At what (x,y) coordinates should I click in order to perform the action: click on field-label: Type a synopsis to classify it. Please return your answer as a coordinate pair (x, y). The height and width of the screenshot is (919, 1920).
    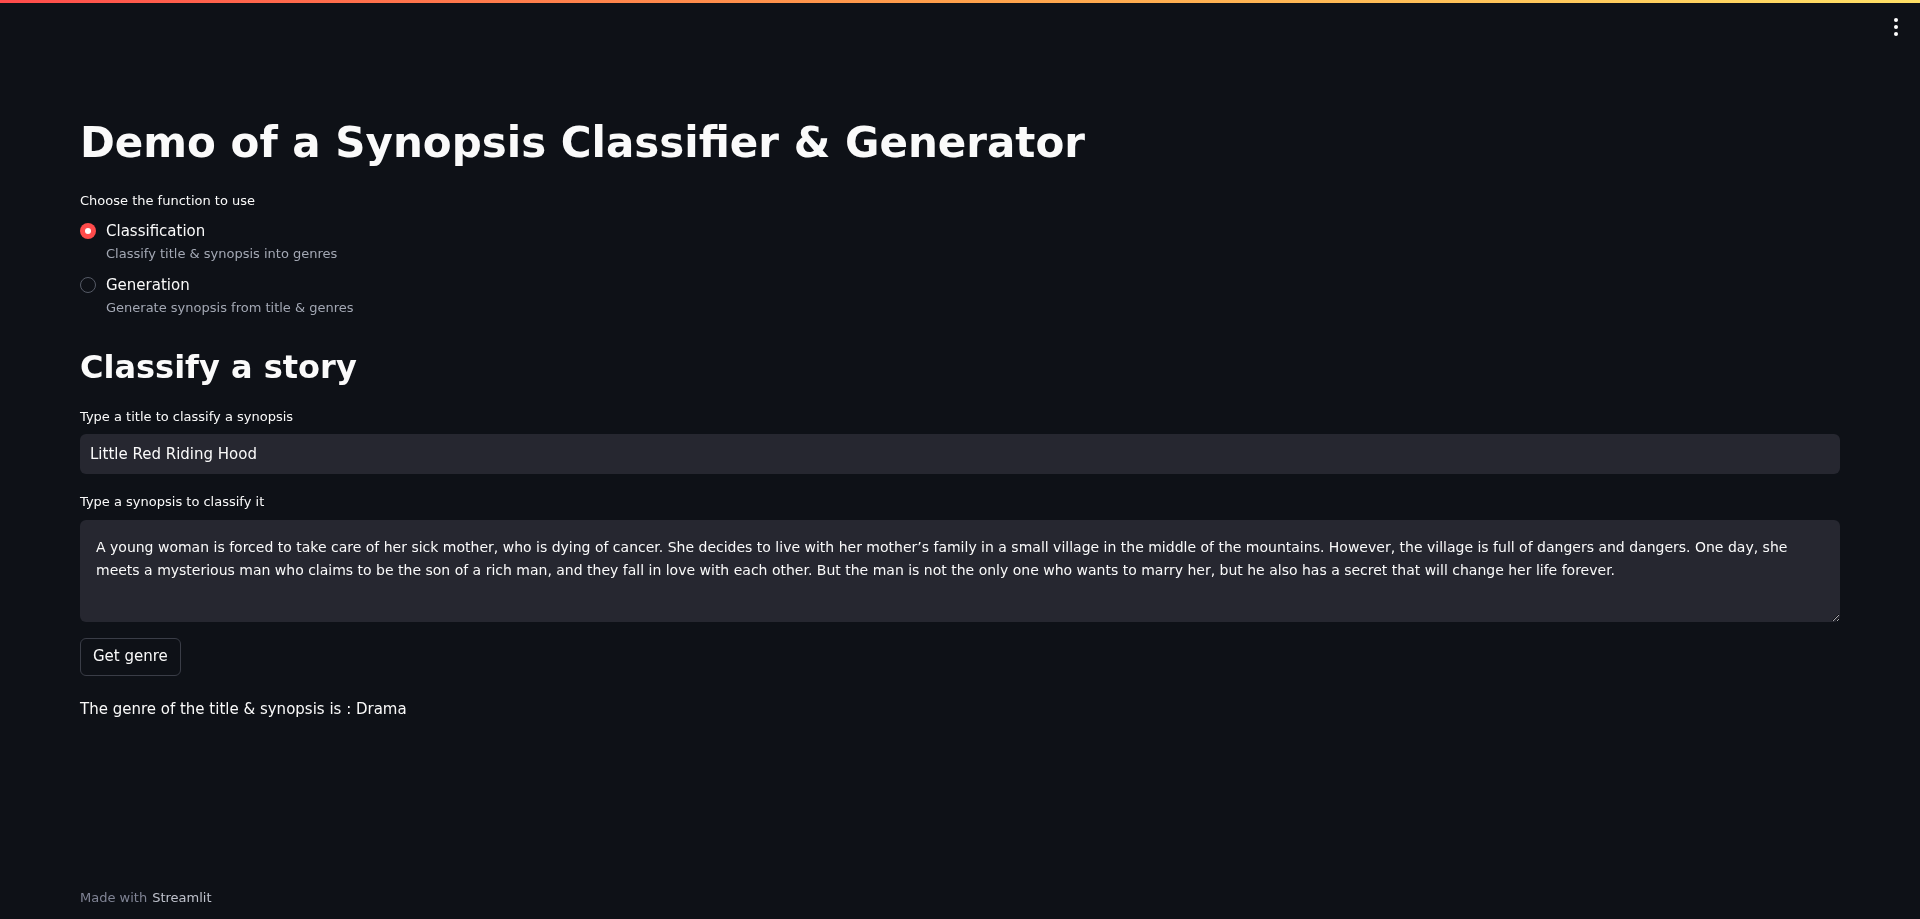
    Looking at the image, I should click on (172, 502).